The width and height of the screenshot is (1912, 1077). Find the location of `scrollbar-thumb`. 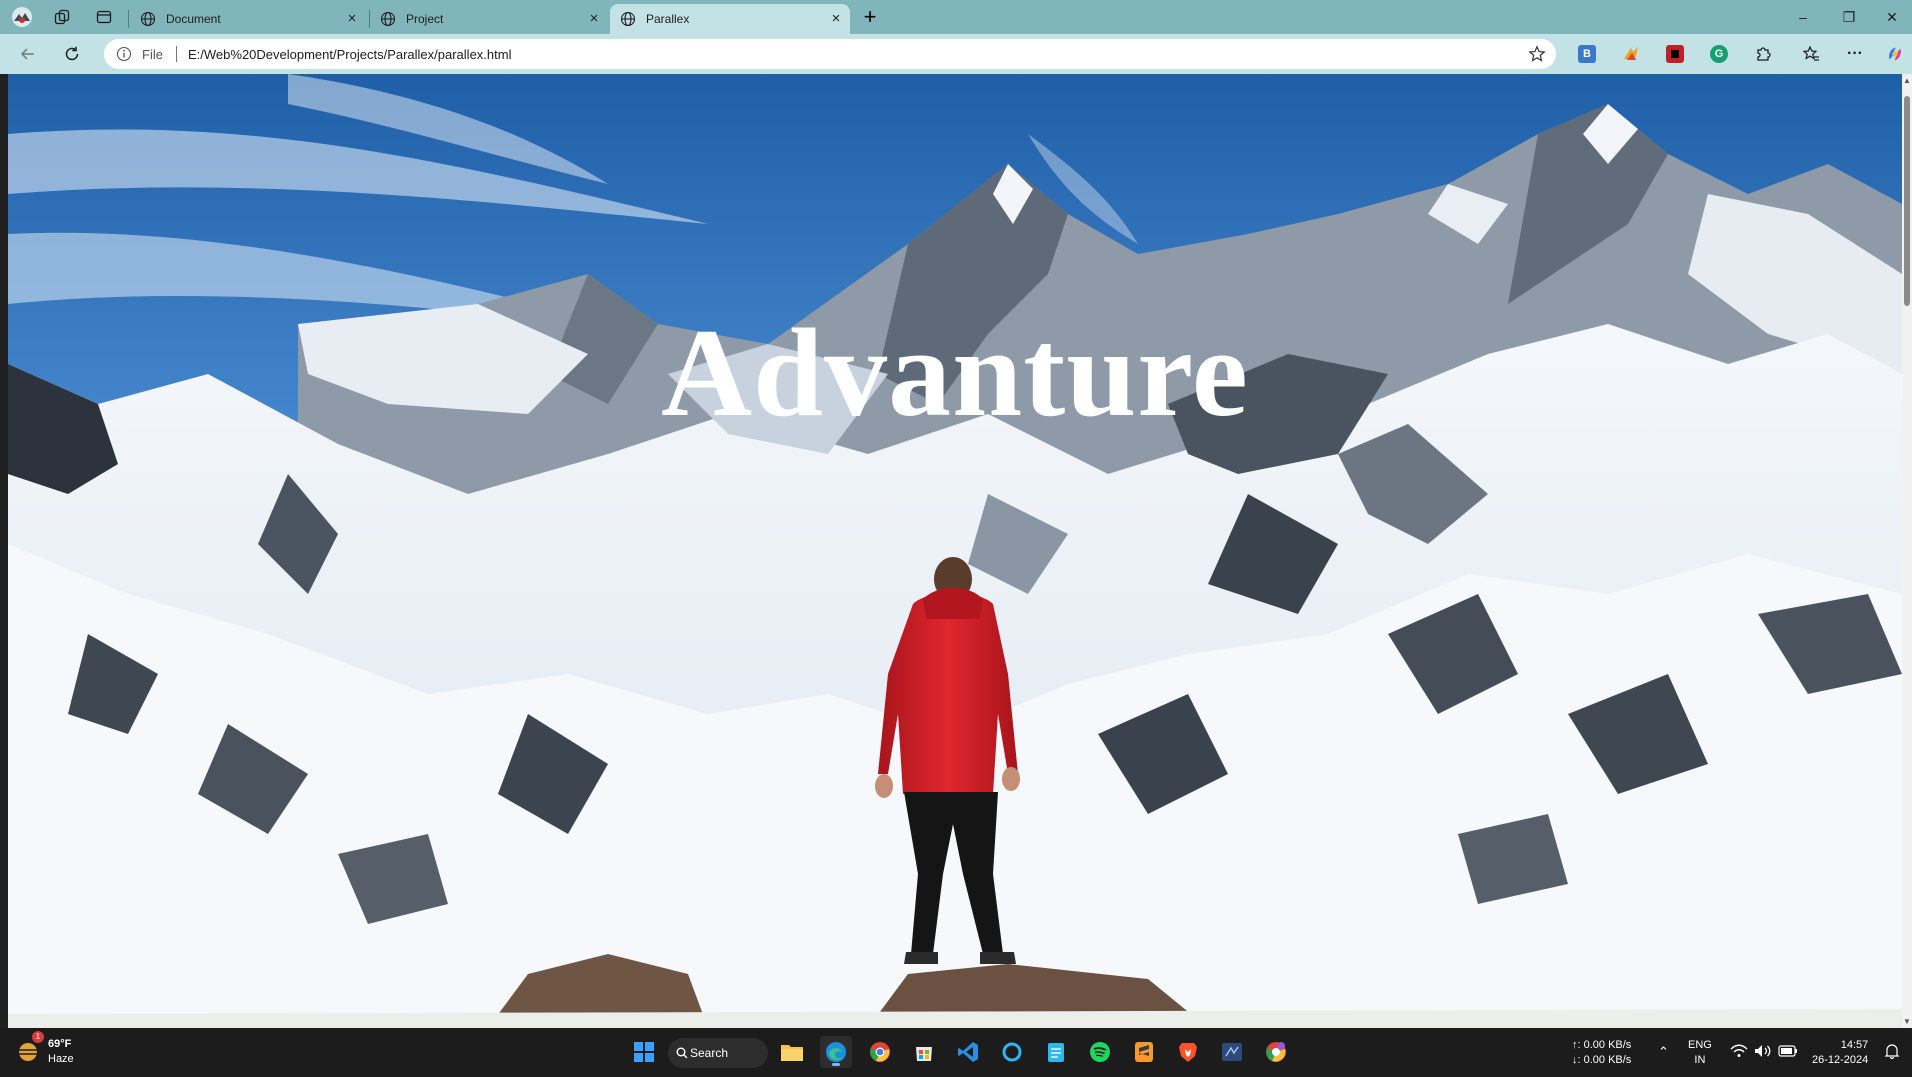

scrollbar-thumb is located at coordinates (1907, 201).